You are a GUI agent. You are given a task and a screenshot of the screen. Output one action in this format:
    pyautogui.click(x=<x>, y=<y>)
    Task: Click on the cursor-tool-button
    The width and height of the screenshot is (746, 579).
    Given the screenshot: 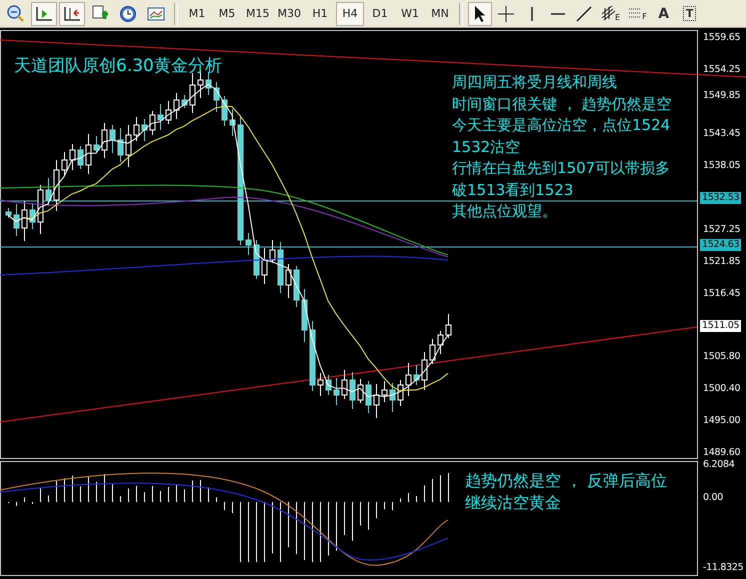 What is the action you would take?
    pyautogui.click(x=480, y=14)
    